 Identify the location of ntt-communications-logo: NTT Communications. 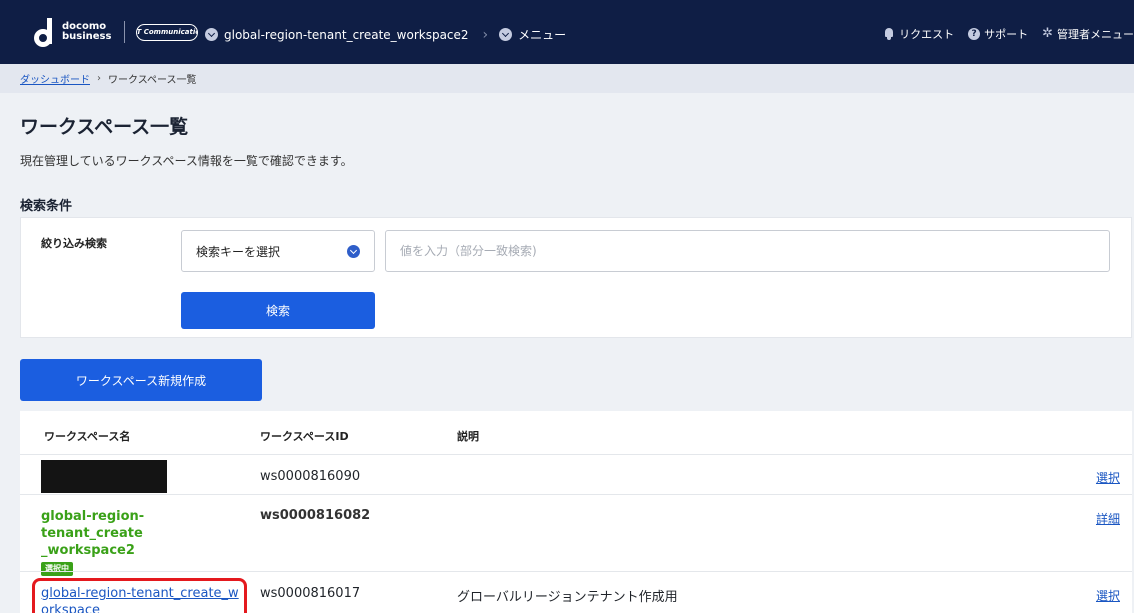
(167, 32).